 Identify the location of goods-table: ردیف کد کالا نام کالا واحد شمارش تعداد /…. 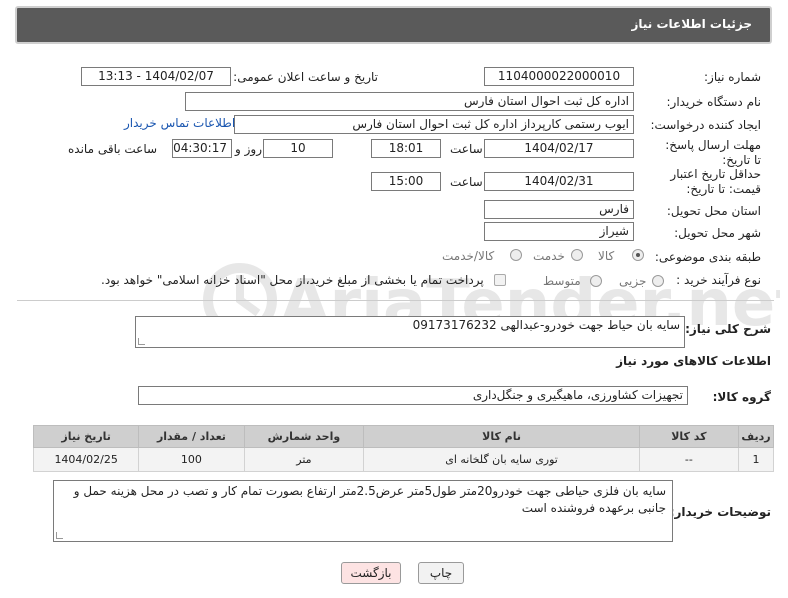
(403, 448).